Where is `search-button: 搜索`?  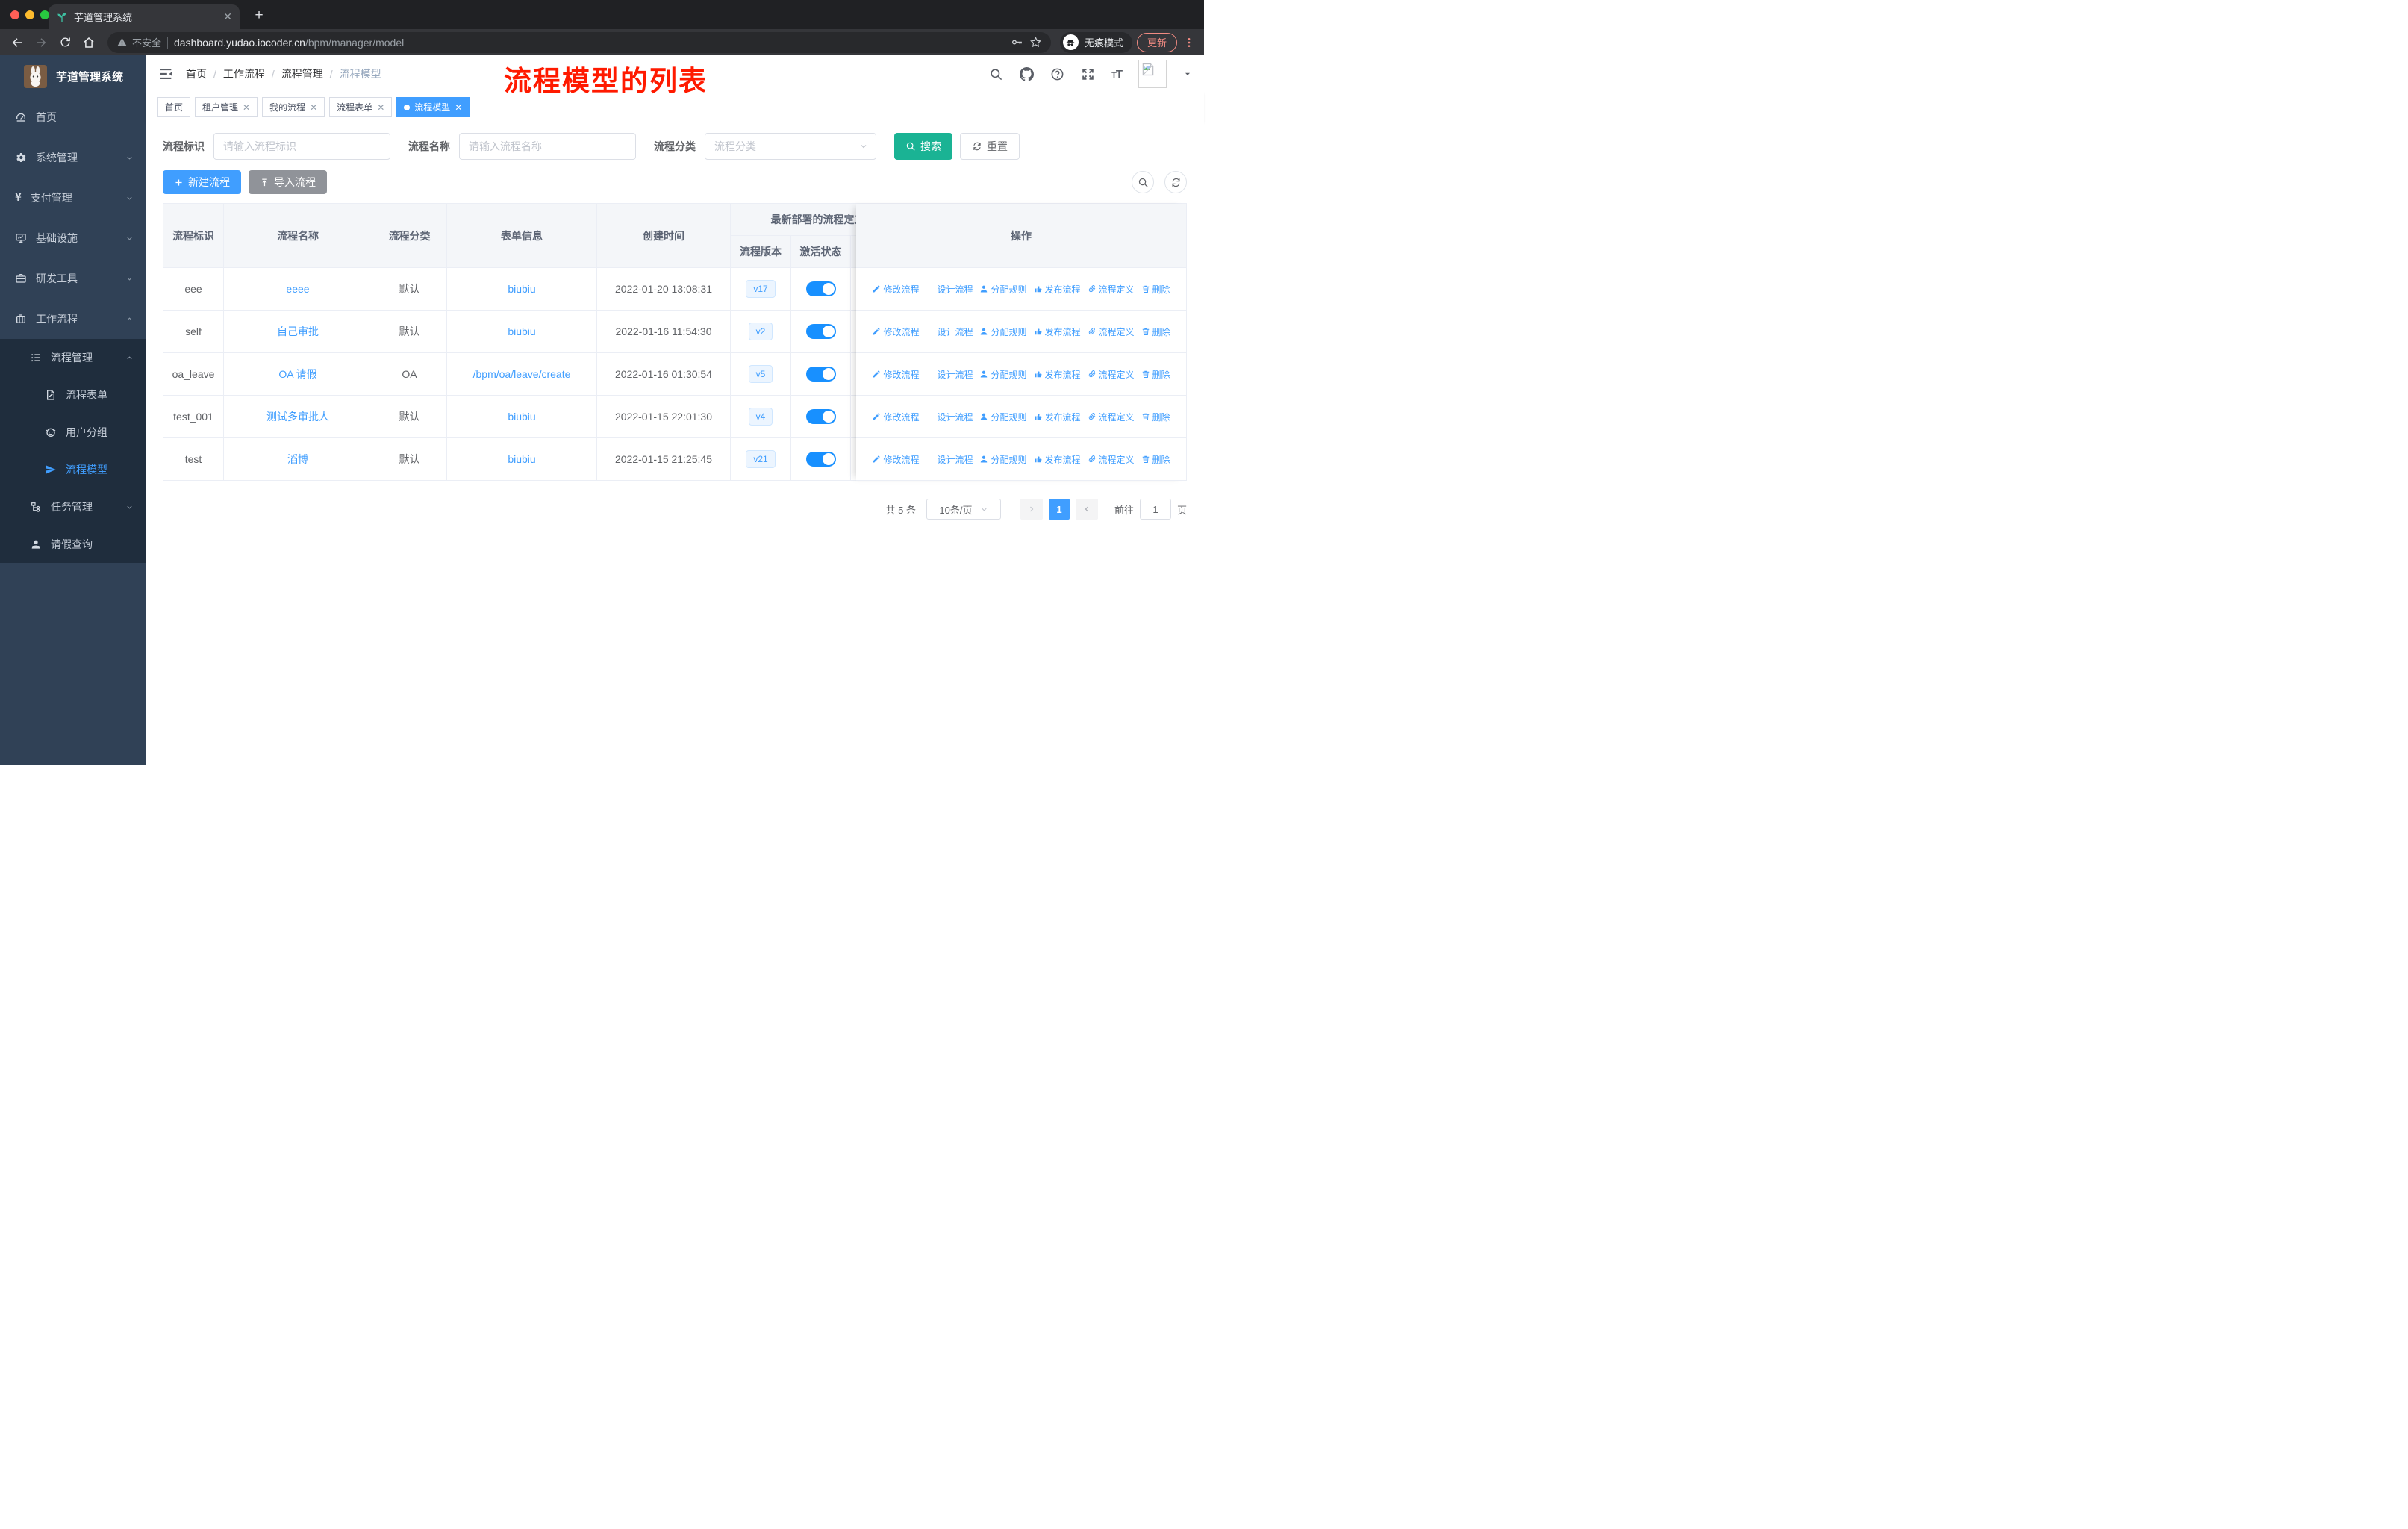
search-button: 搜索 is located at coordinates (923, 146).